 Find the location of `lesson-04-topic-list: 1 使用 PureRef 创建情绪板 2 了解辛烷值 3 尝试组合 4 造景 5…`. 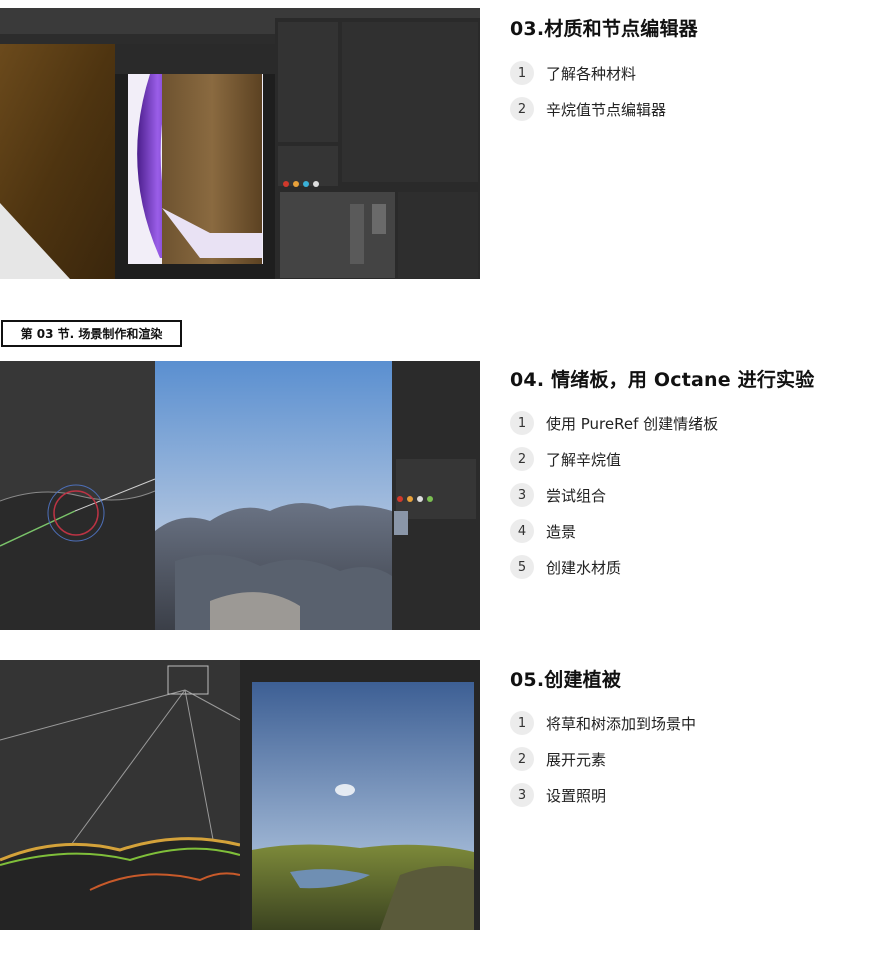

lesson-04-topic-list: 1 使用 PureRef 创建情绪板 2 了解辛烷值 3 尝试组合 4 造景 5… is located at coordinates (614, 495).